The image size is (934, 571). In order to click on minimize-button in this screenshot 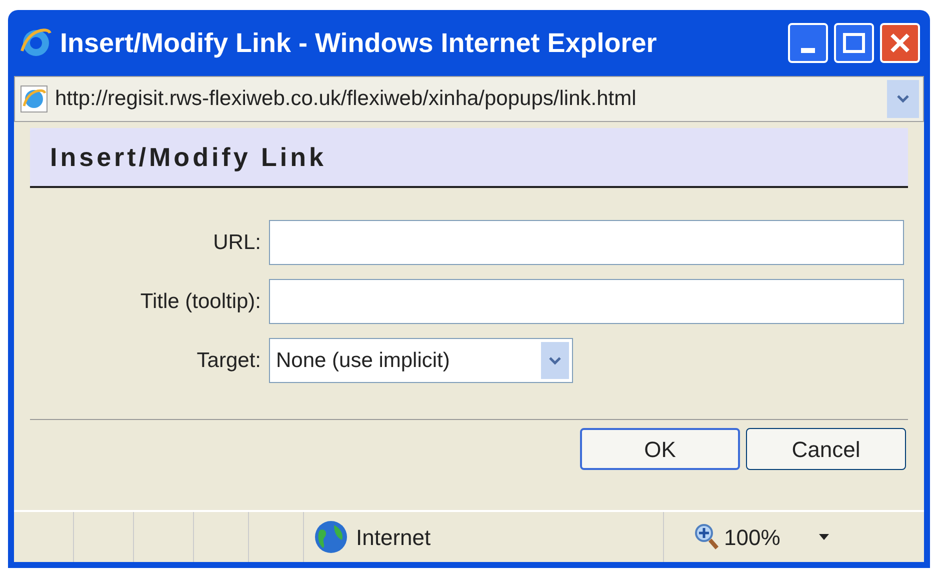, I will do `click(808, 43)`.